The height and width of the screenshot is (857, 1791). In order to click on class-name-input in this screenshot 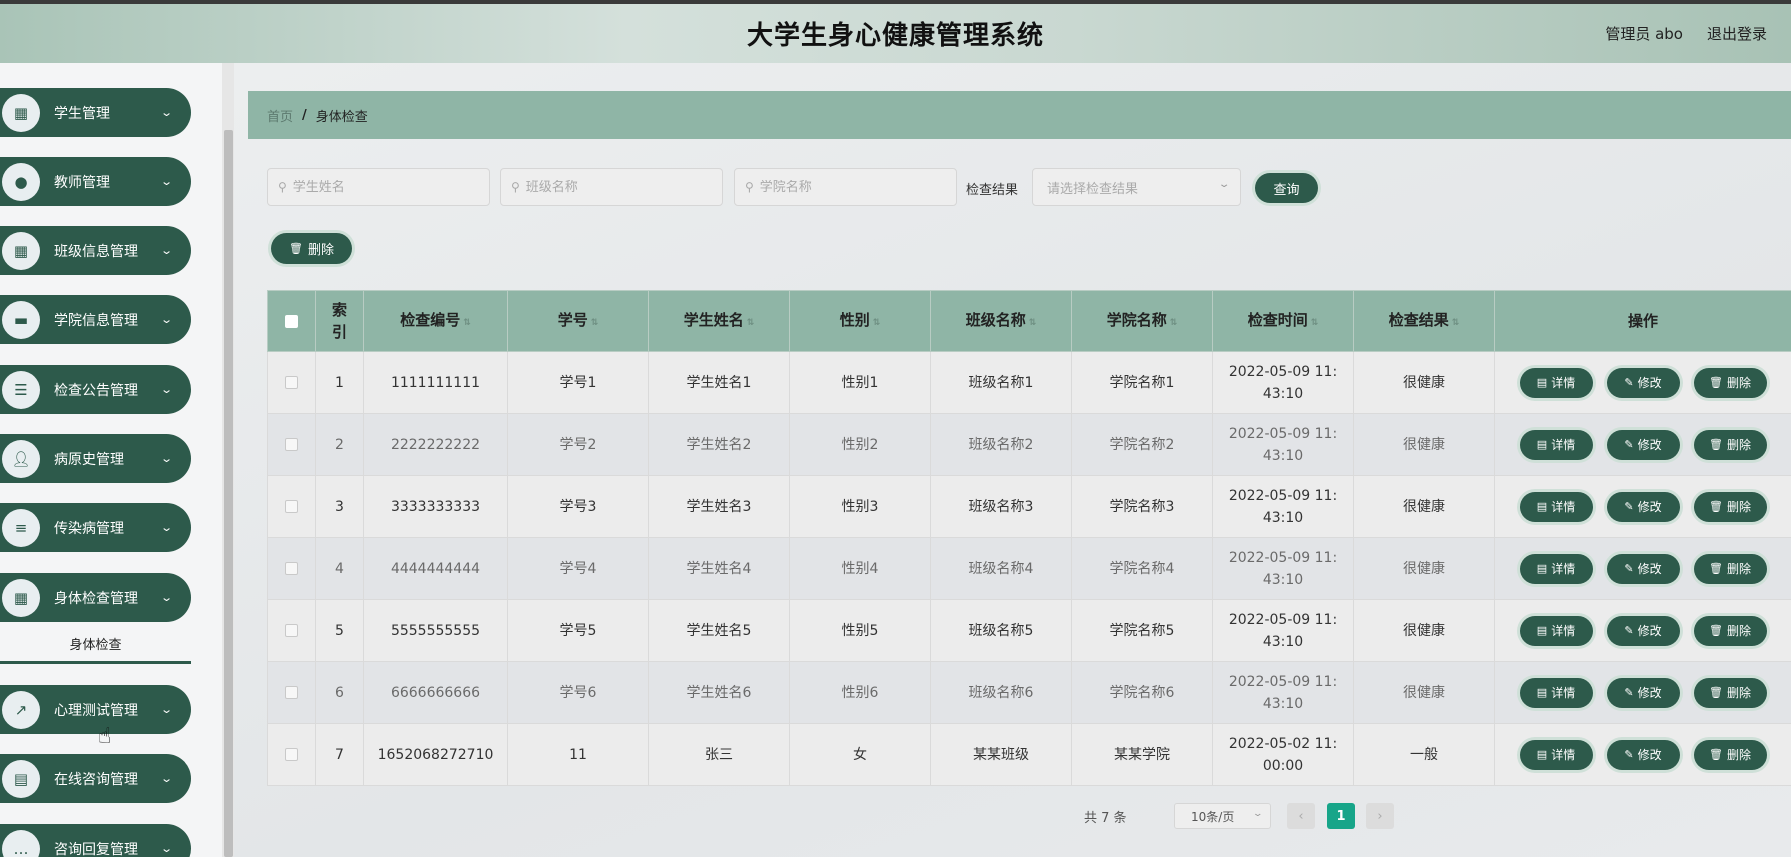, I will do `click(610, 187)`.